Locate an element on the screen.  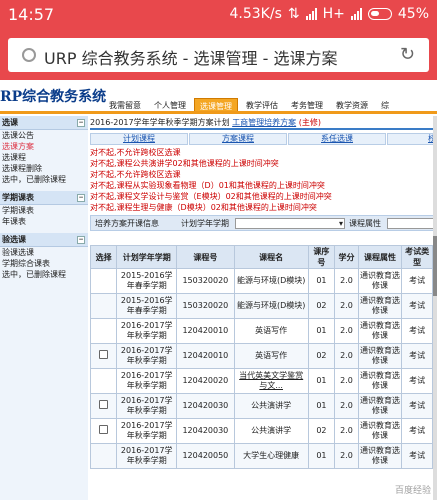
battery-icon is located at coordinates (379, 14).